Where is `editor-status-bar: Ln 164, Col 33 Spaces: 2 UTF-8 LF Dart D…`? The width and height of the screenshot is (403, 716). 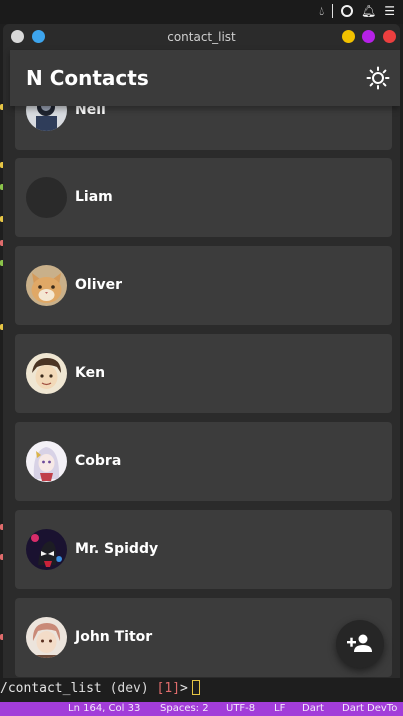
editor-status-bar: Ln 164, Col 33 Spaces: 2 UTF-8 LF Dart D… is located at coordinates (201, 709).